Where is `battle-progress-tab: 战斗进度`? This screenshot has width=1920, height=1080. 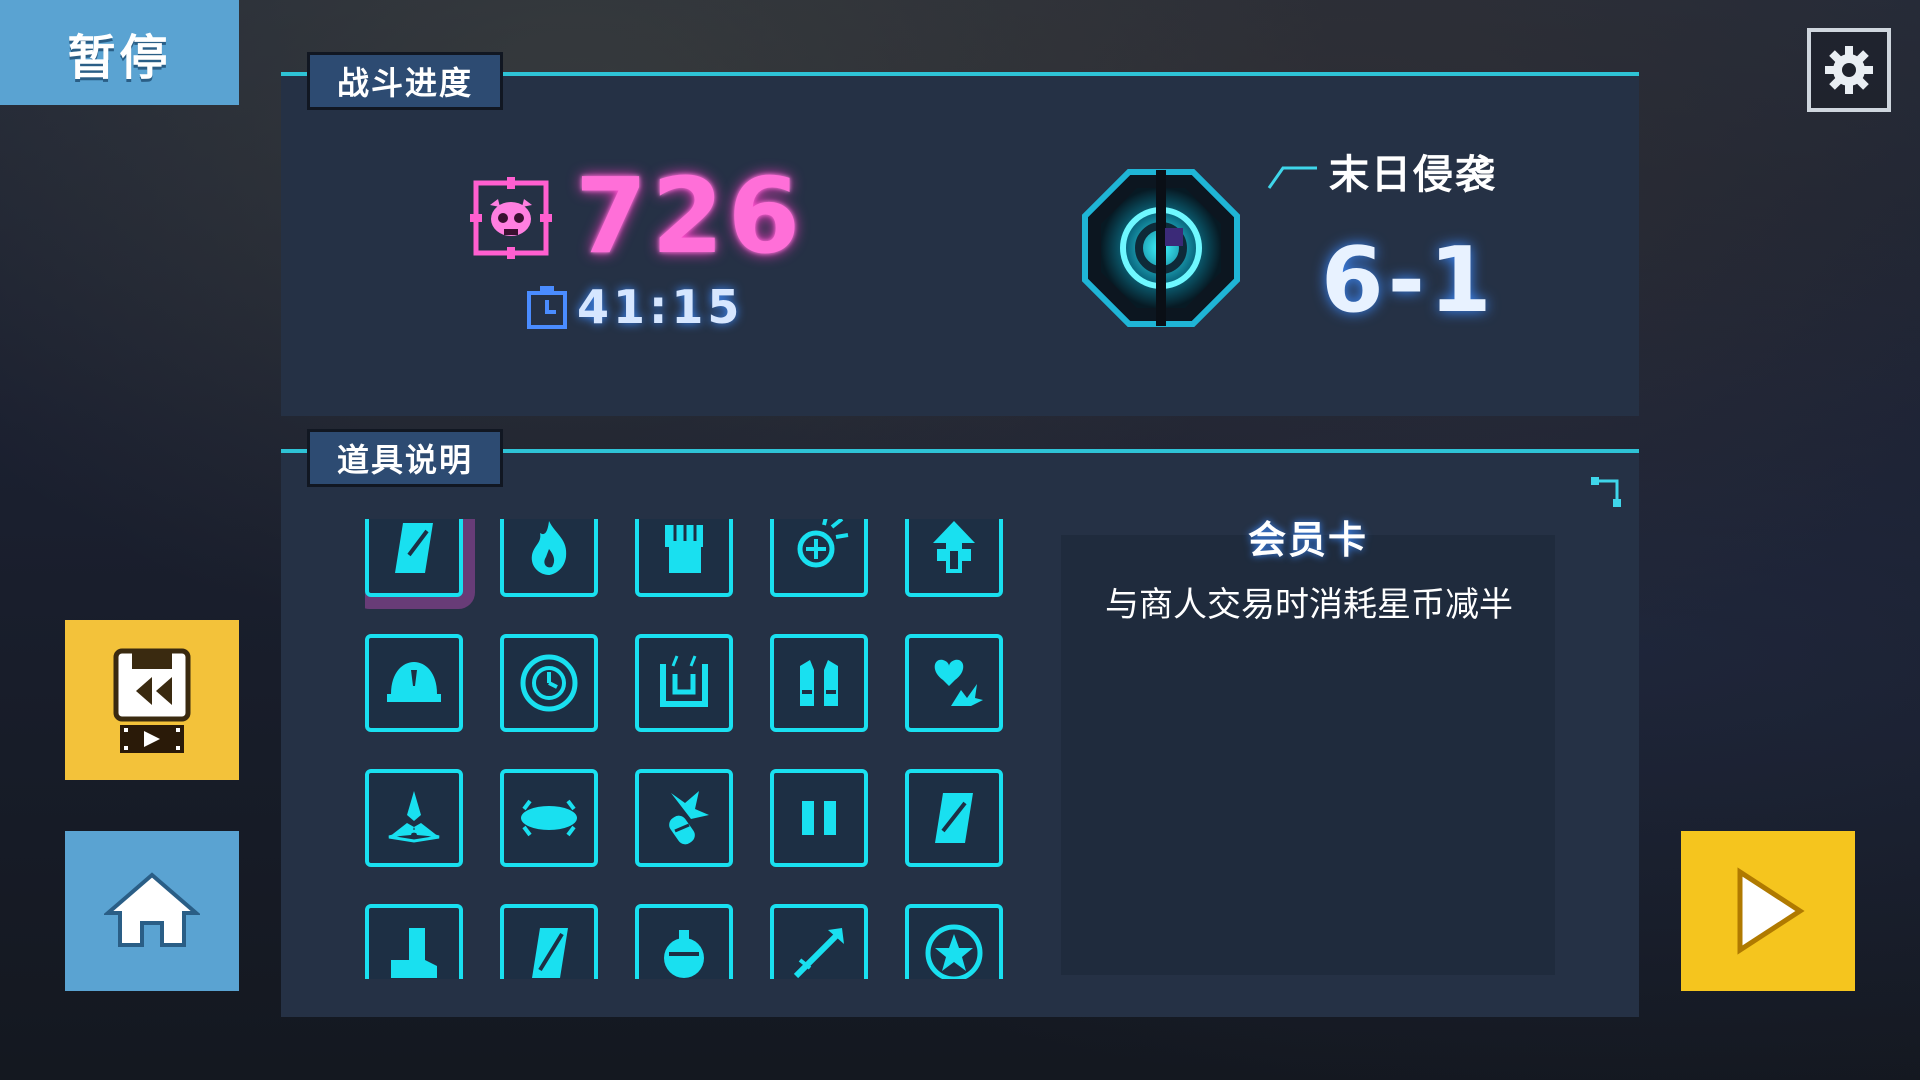 battle-progress-tab: 战斗进度 is located at coordinates (405, 81).